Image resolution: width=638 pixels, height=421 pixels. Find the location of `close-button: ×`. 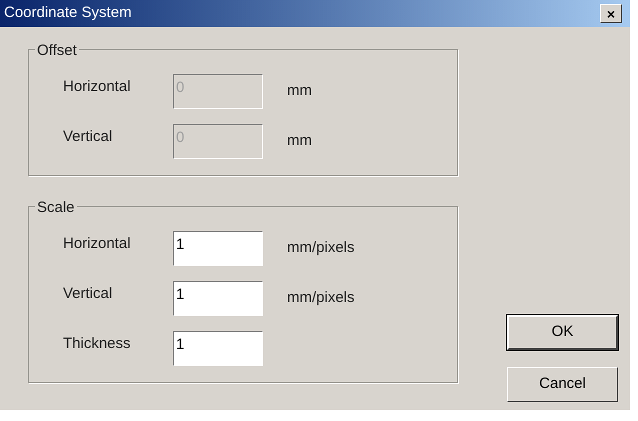

close-button: × is located at coordinates (611, 13).